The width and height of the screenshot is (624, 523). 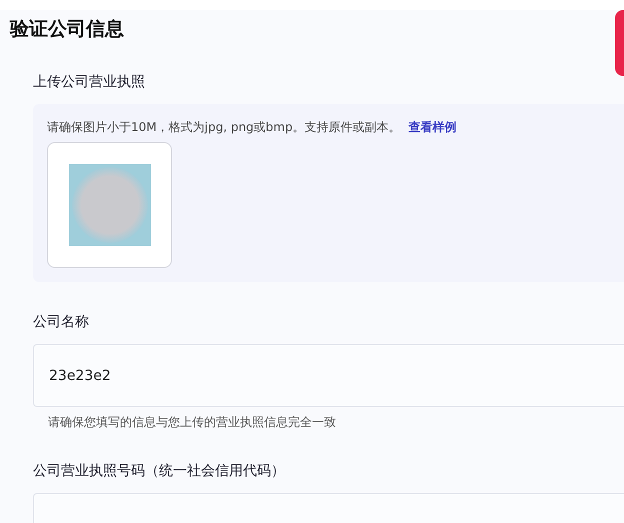 What do you see at coordinates (192, 422) in the screenshot?
I see `field-helper-text: 请确保您填写的信息与您上传的营业执照信息完全一致` at bounding box center [192, 422].